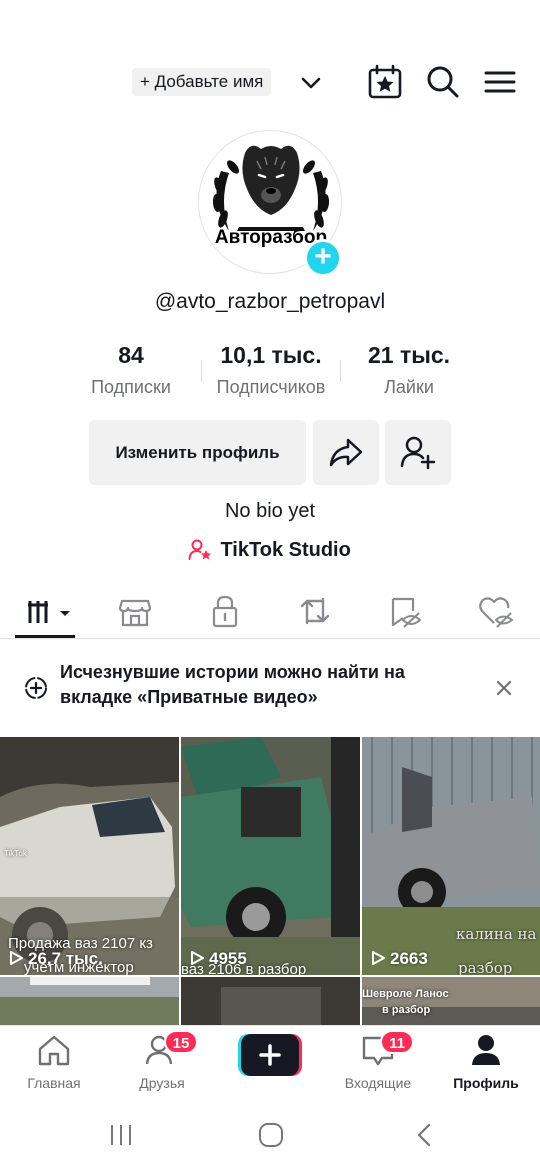 This screenshot has width=540, height=1170. I want to click on tab-active-indicator, so click(45, 636).